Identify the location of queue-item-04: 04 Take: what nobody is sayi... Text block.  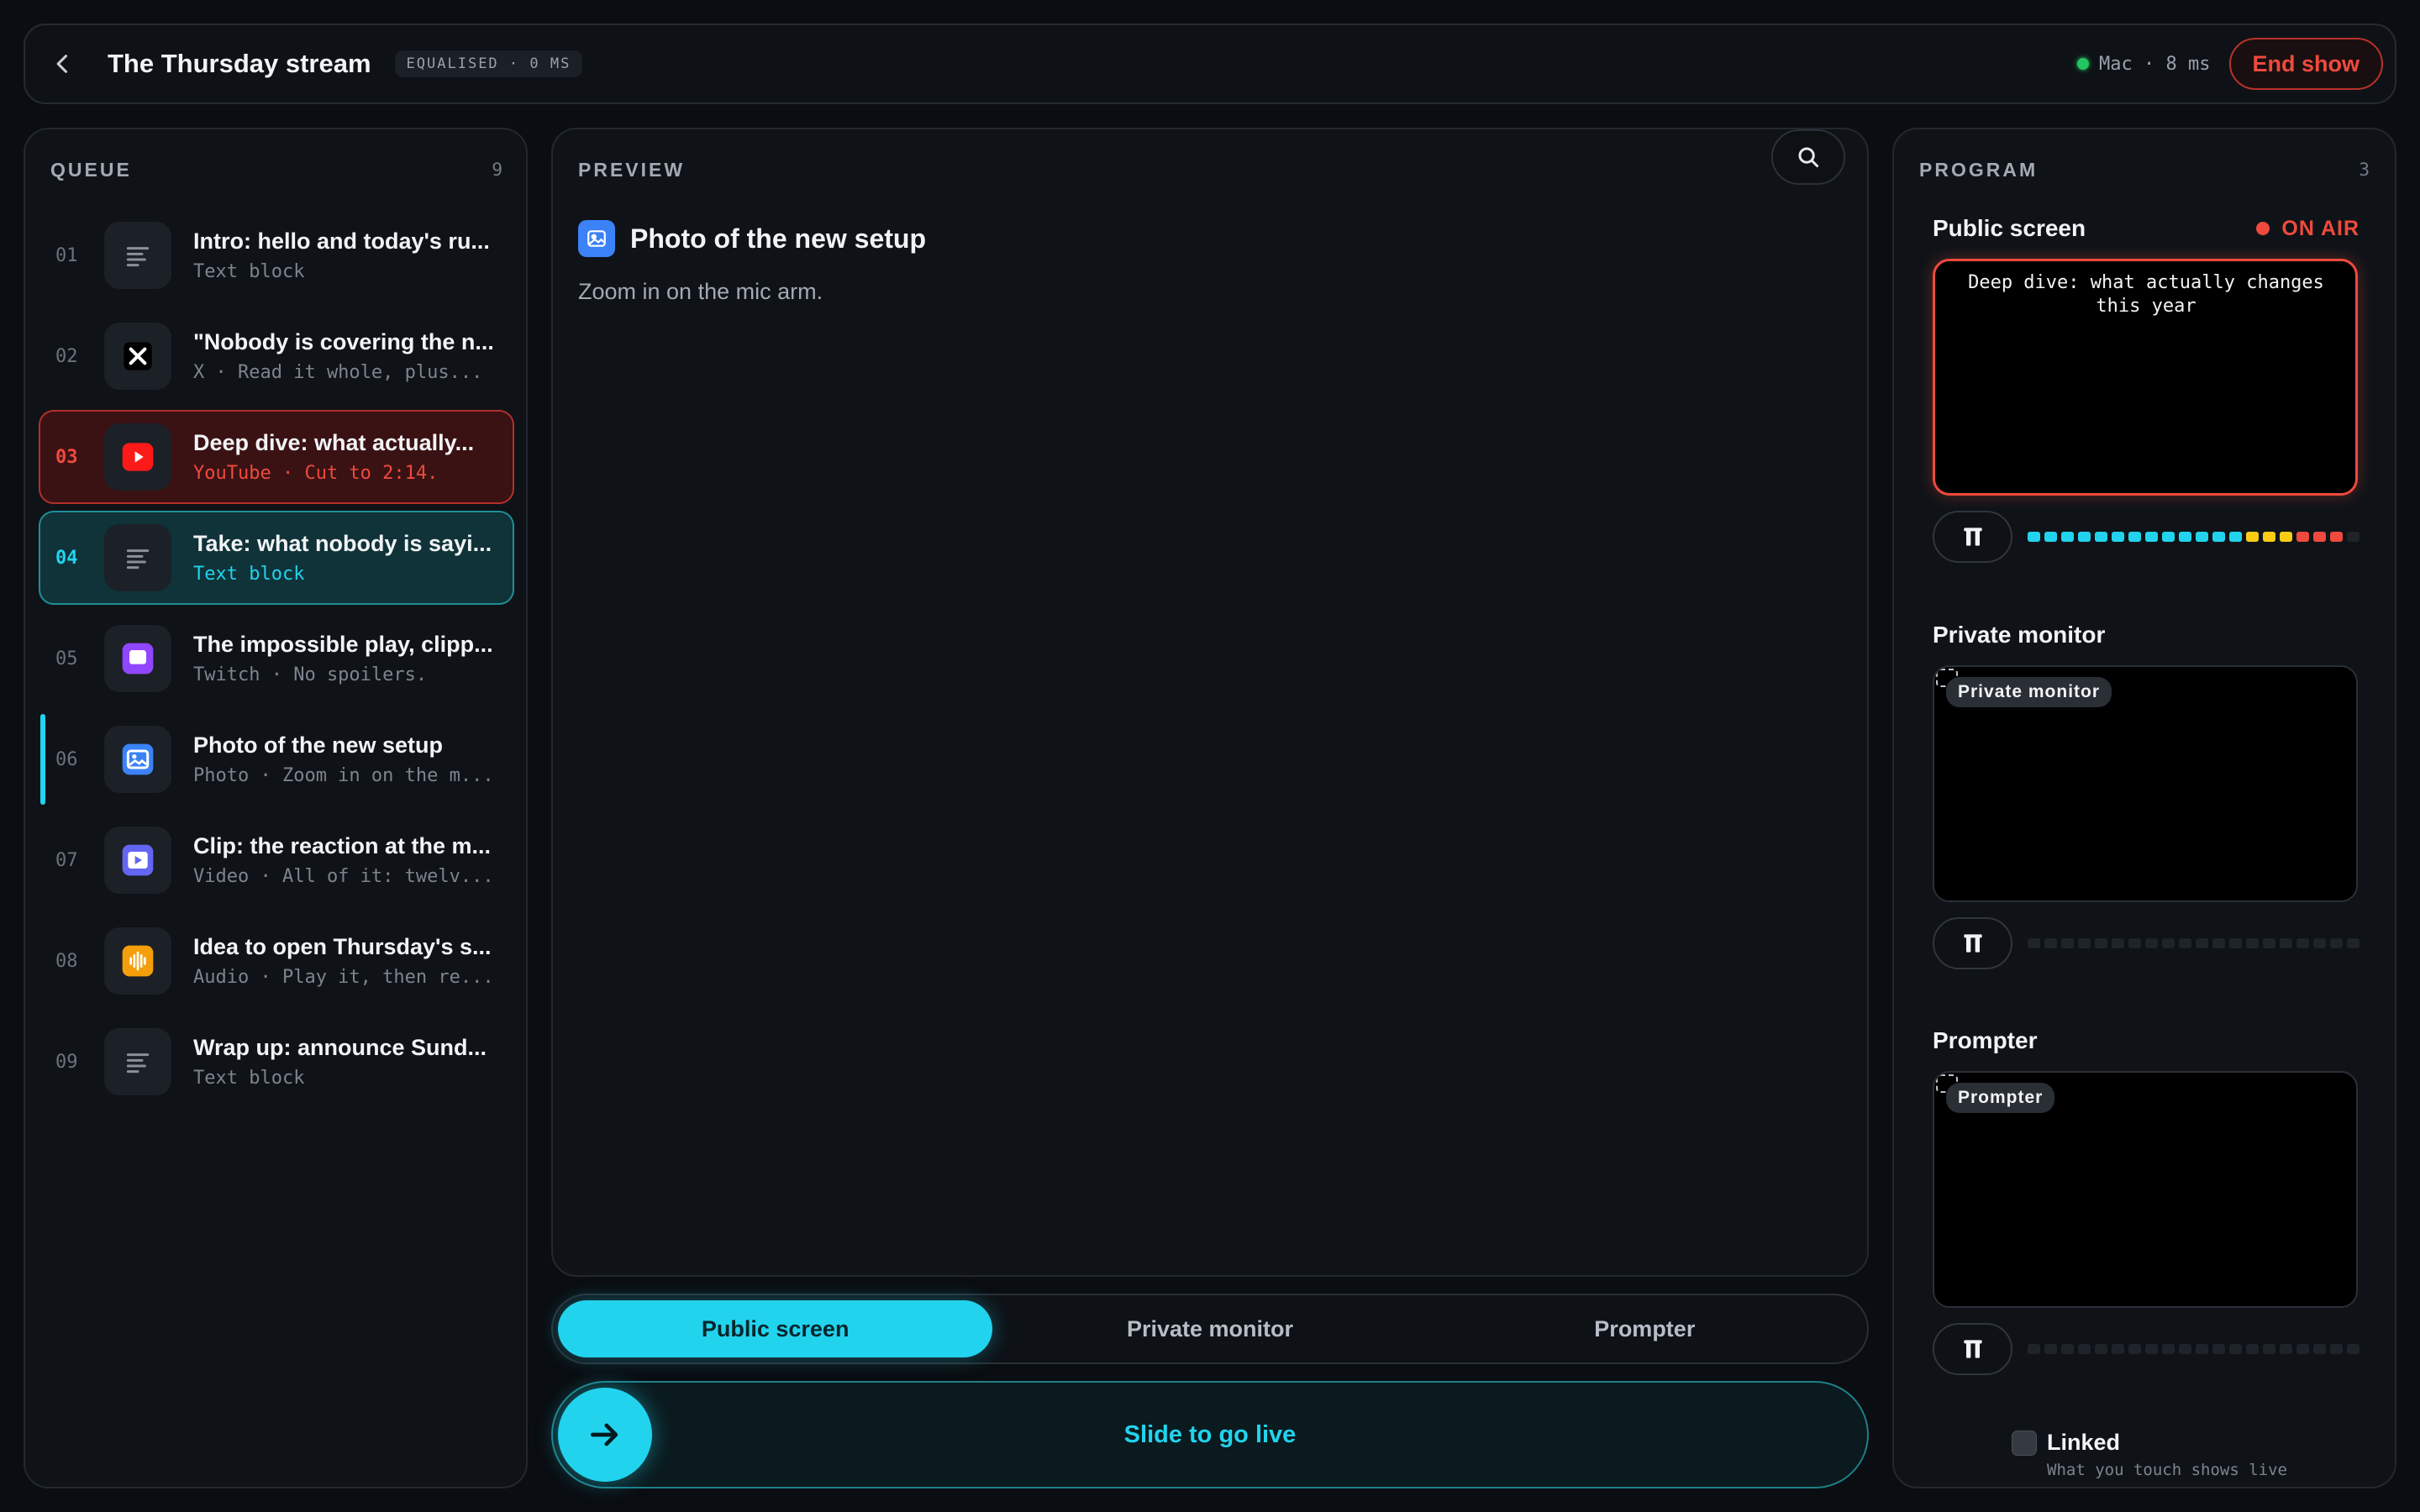
(276, 558).